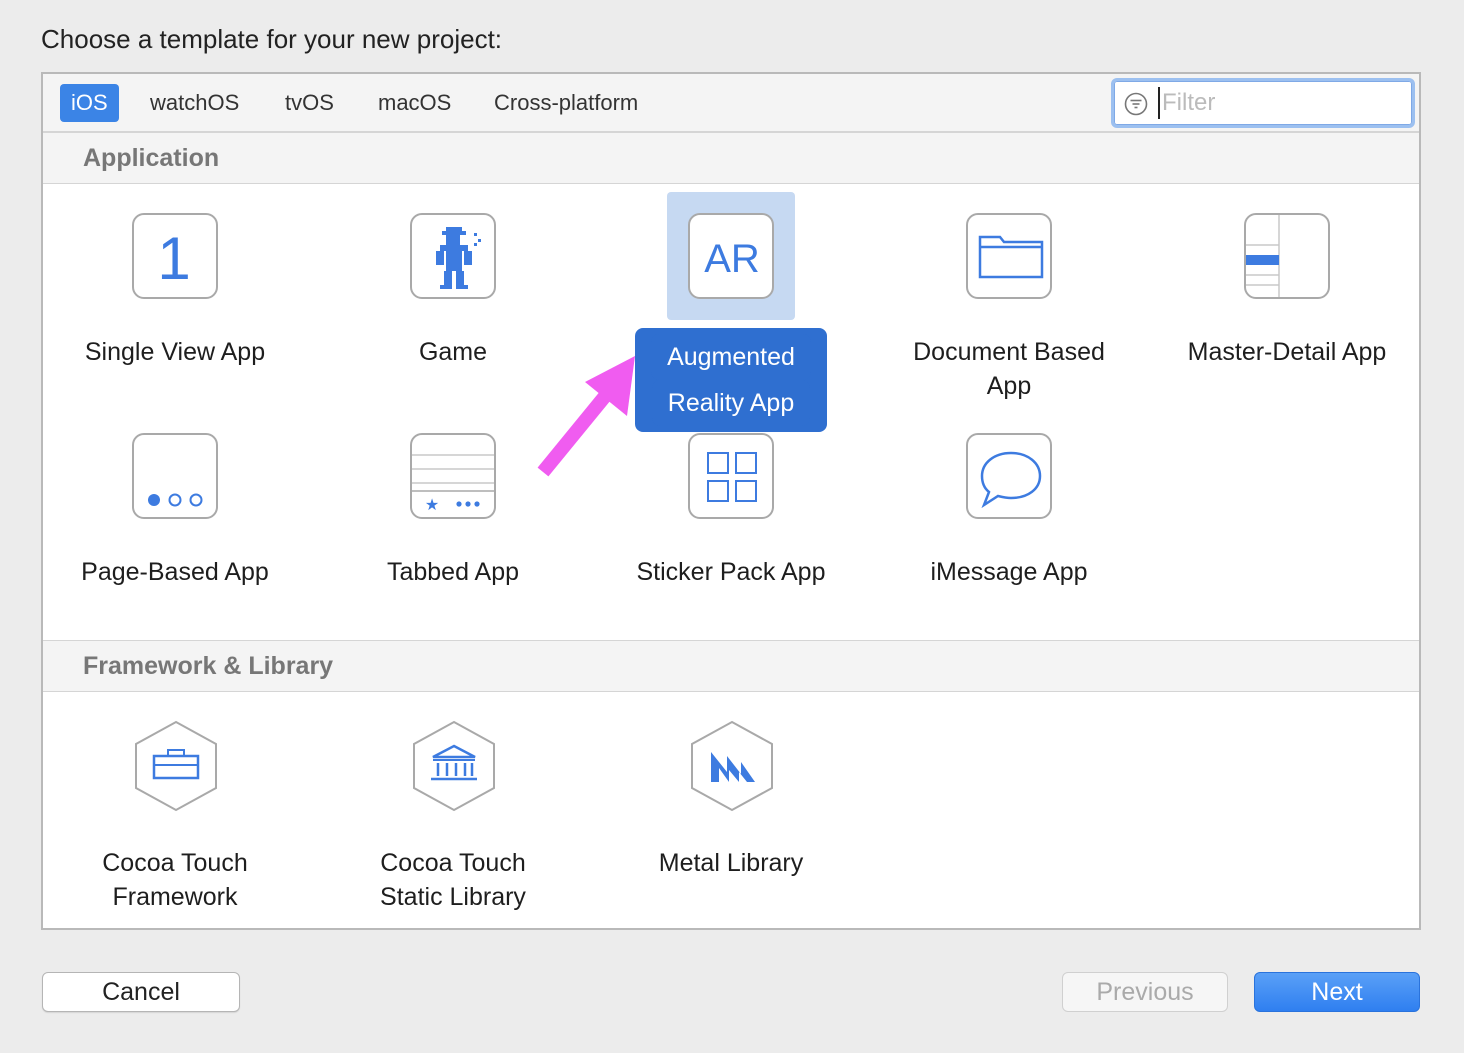 This screenshot has height=1053, width=1464. I want to click on template-master-detail-app: Master-Detail App, so click(1287, 302).